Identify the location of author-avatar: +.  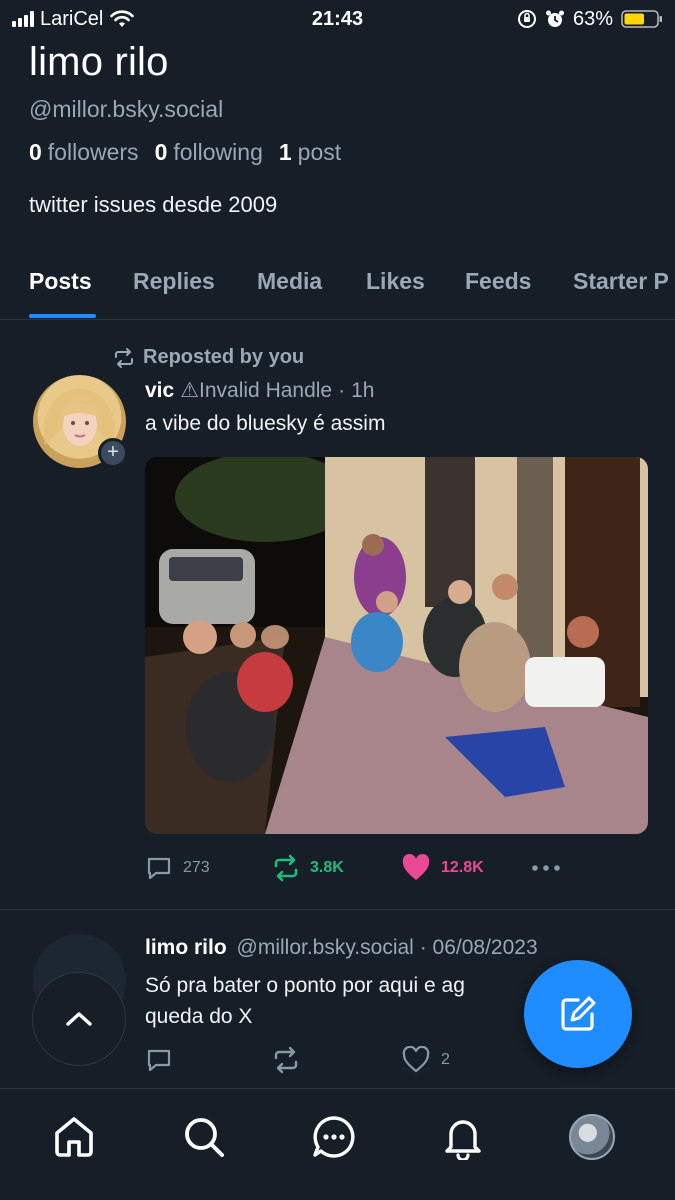
(80, 421).